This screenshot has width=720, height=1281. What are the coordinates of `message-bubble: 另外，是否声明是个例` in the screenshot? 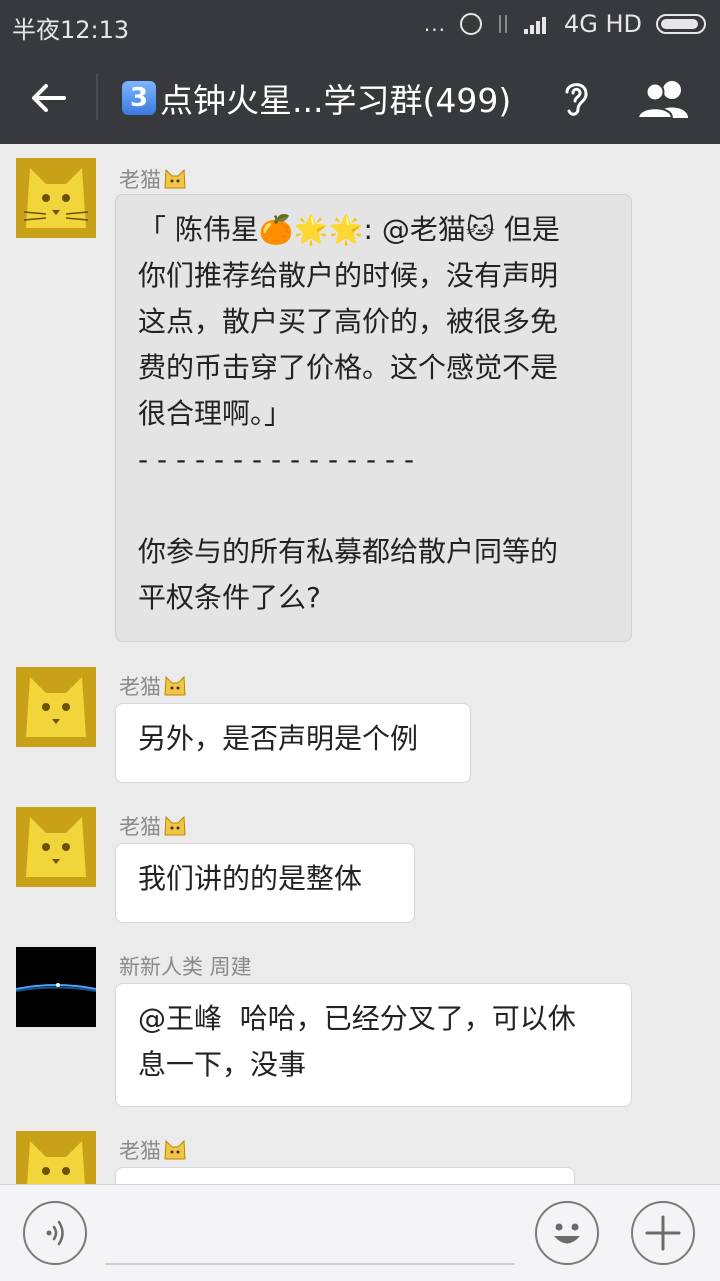 It's located at (293, 743).